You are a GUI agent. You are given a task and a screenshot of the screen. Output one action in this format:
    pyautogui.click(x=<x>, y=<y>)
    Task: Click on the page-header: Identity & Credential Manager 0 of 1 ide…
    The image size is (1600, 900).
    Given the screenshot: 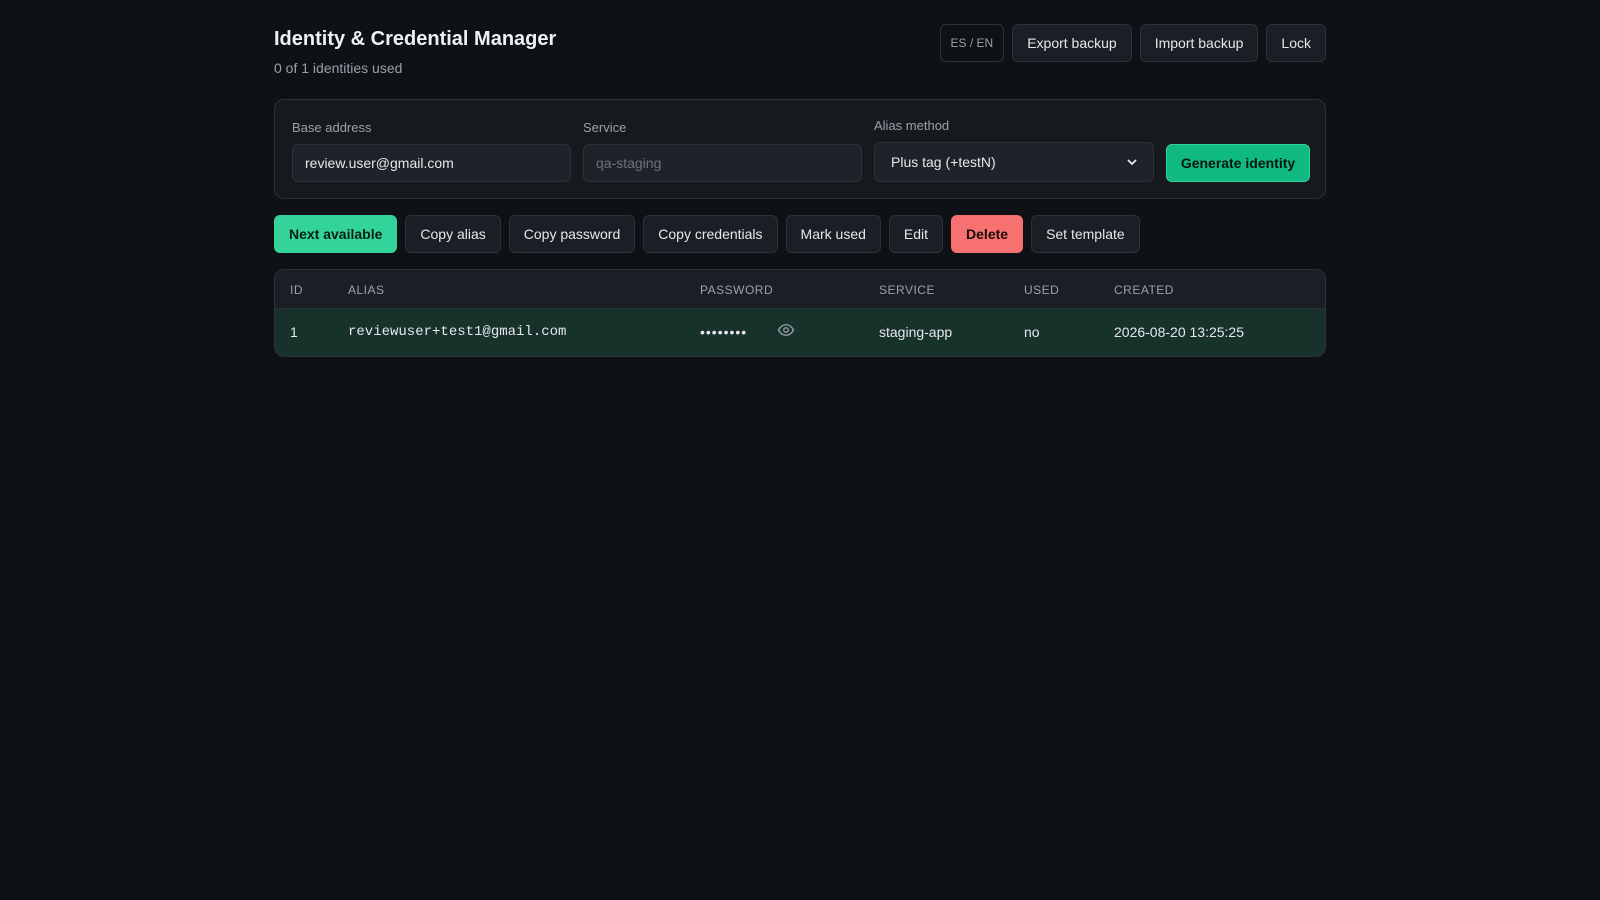 What is the action you would take?
    pyautogui.click(x=800, y=49)
    